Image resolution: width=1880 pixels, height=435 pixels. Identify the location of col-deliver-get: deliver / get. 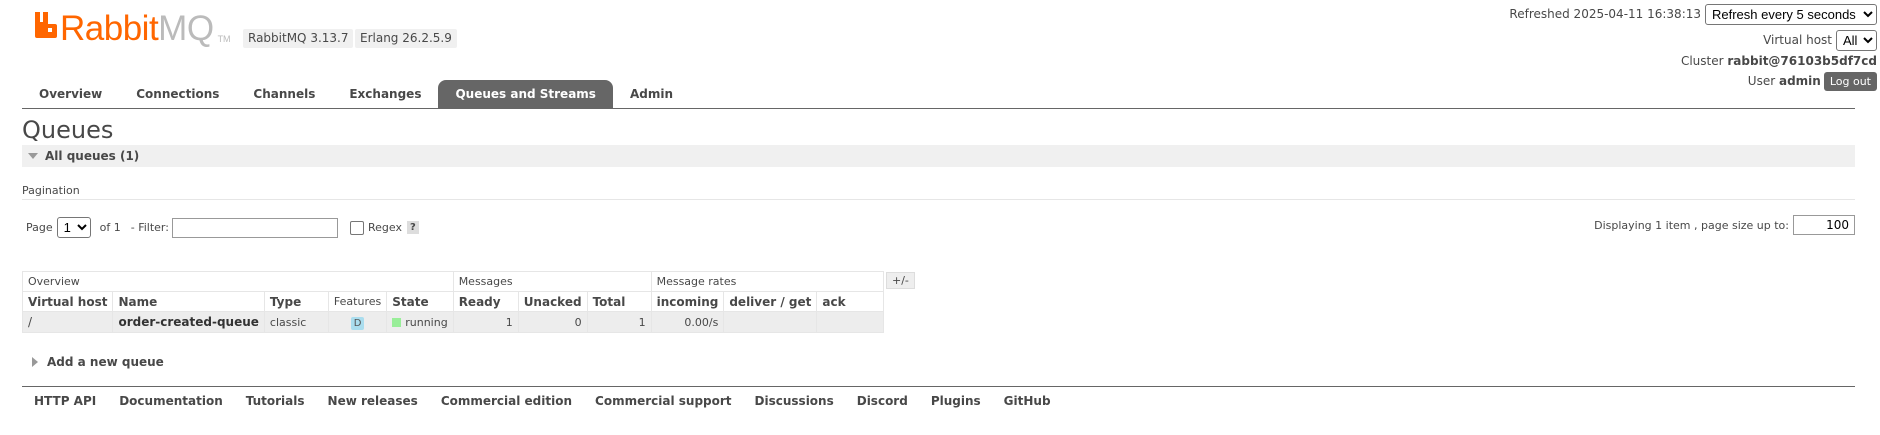
(770, 301).